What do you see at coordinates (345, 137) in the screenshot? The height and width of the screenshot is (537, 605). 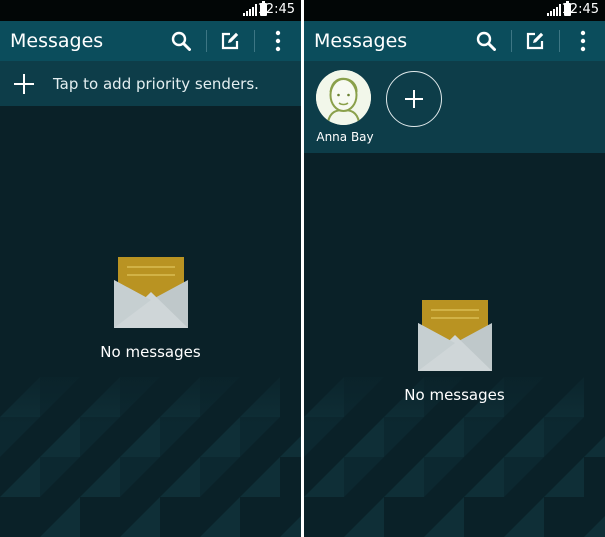 I see `contact-name: Anna Bay` at bounding box center [345, 137].